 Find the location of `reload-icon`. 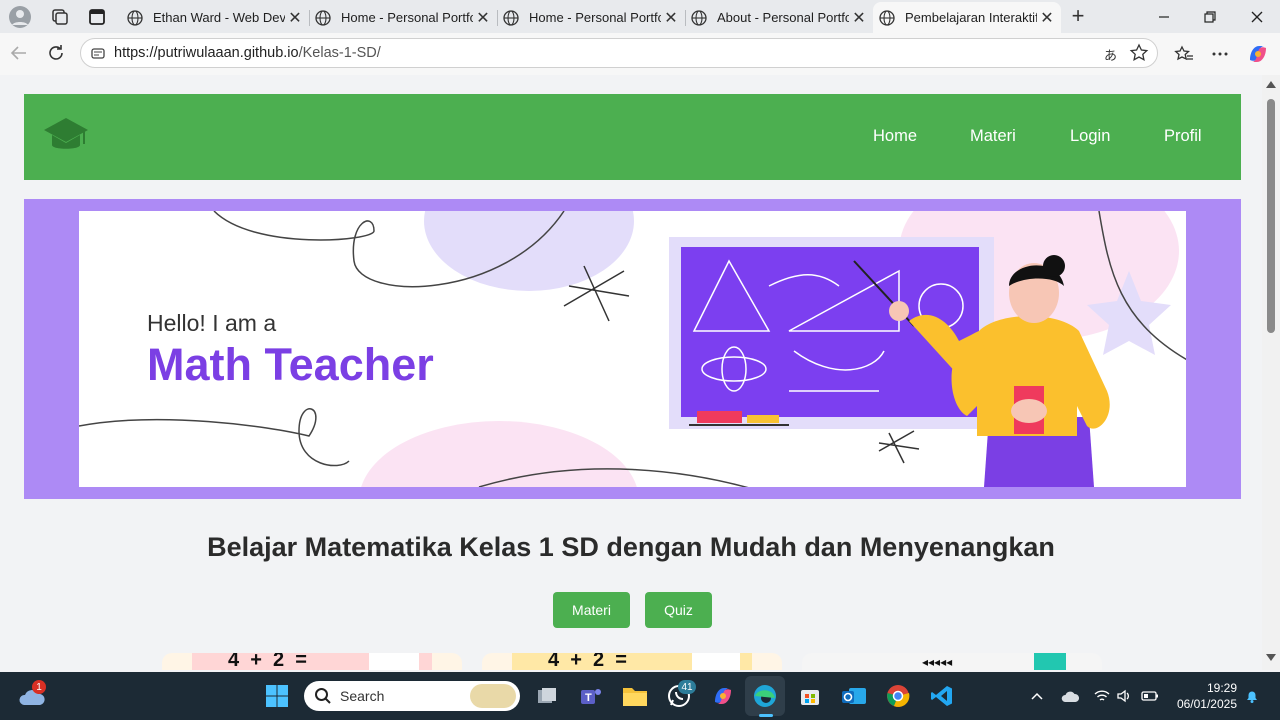

reload-icon is located at coordinates (56, 53).